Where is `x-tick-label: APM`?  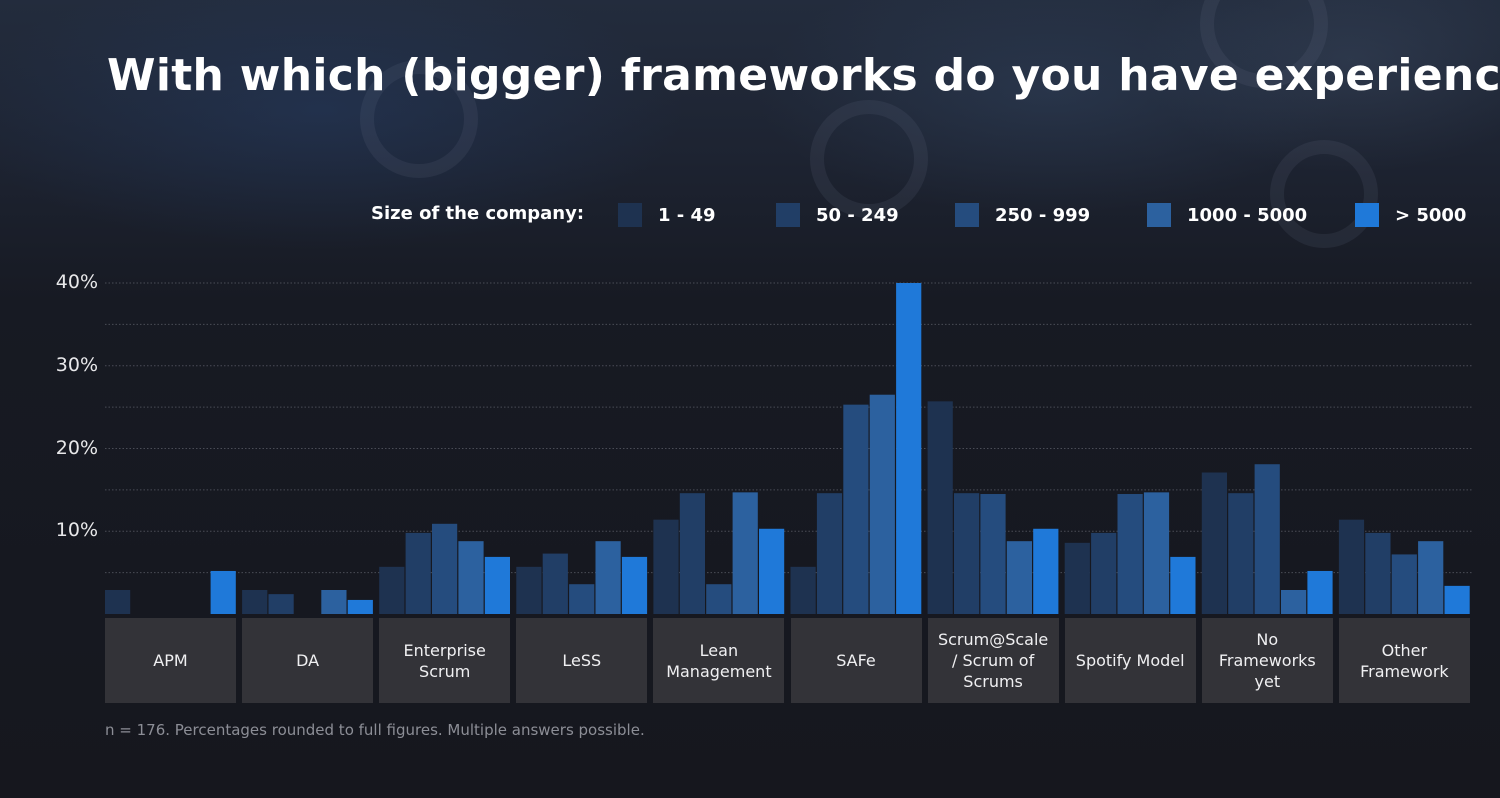 x-tick-label: APM is located at coordinates (170, 660).